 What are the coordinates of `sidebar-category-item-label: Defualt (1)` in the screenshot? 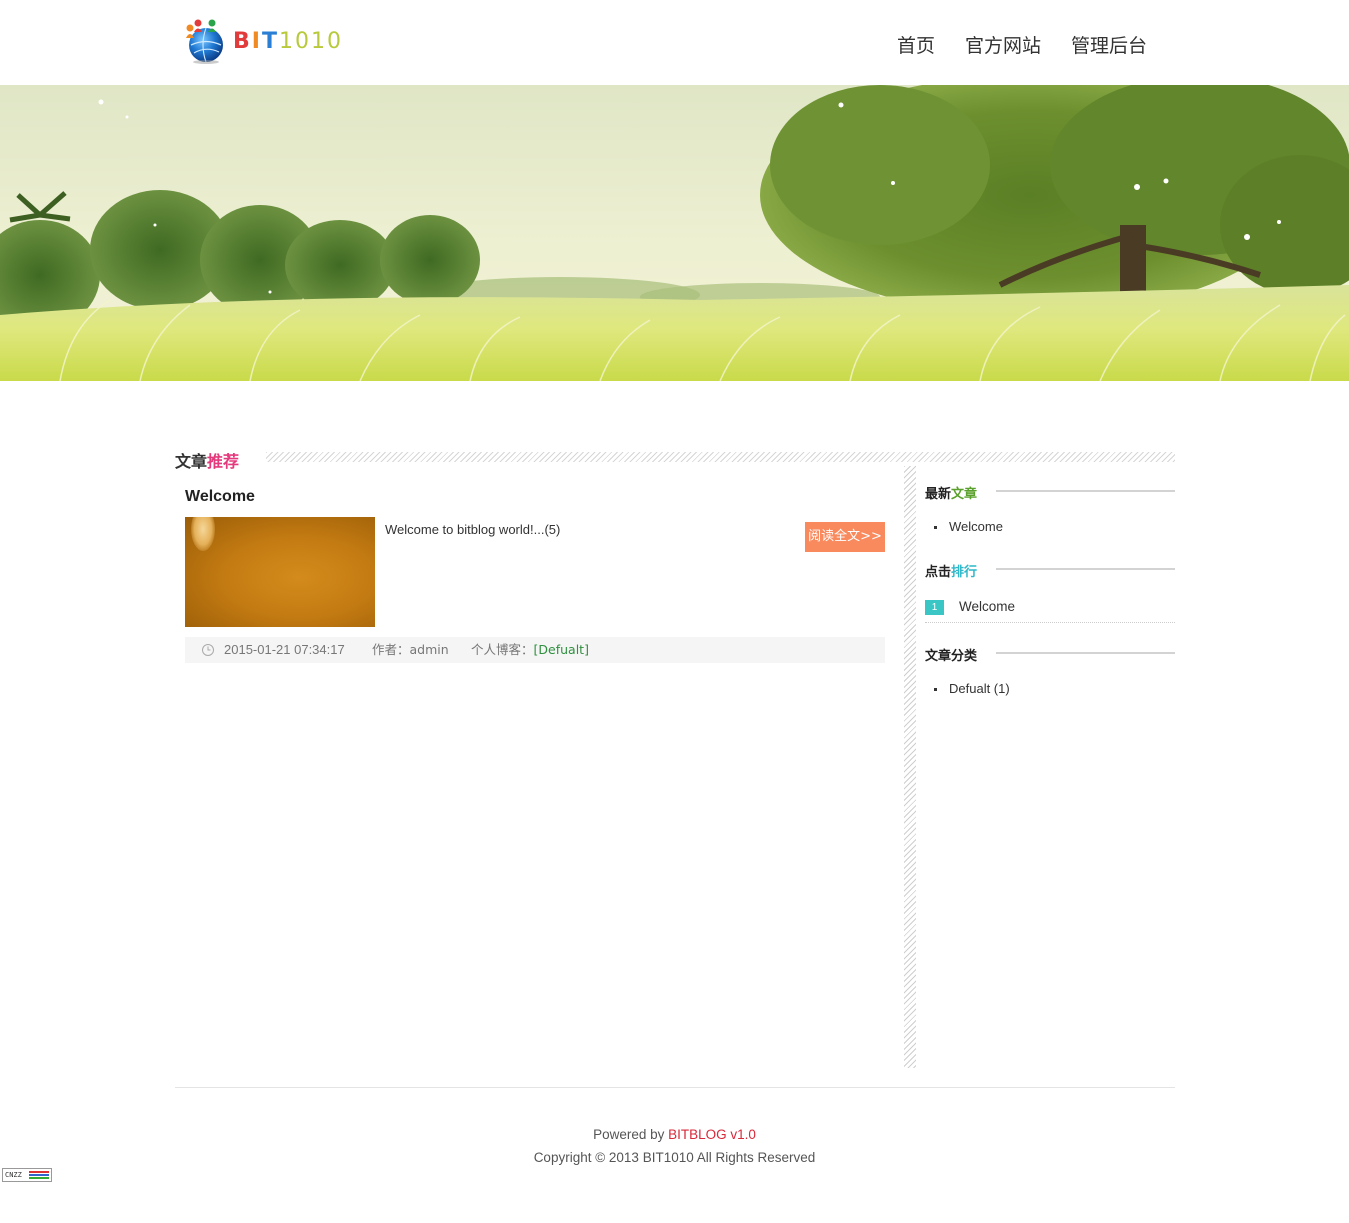 It's located at (979, 688).